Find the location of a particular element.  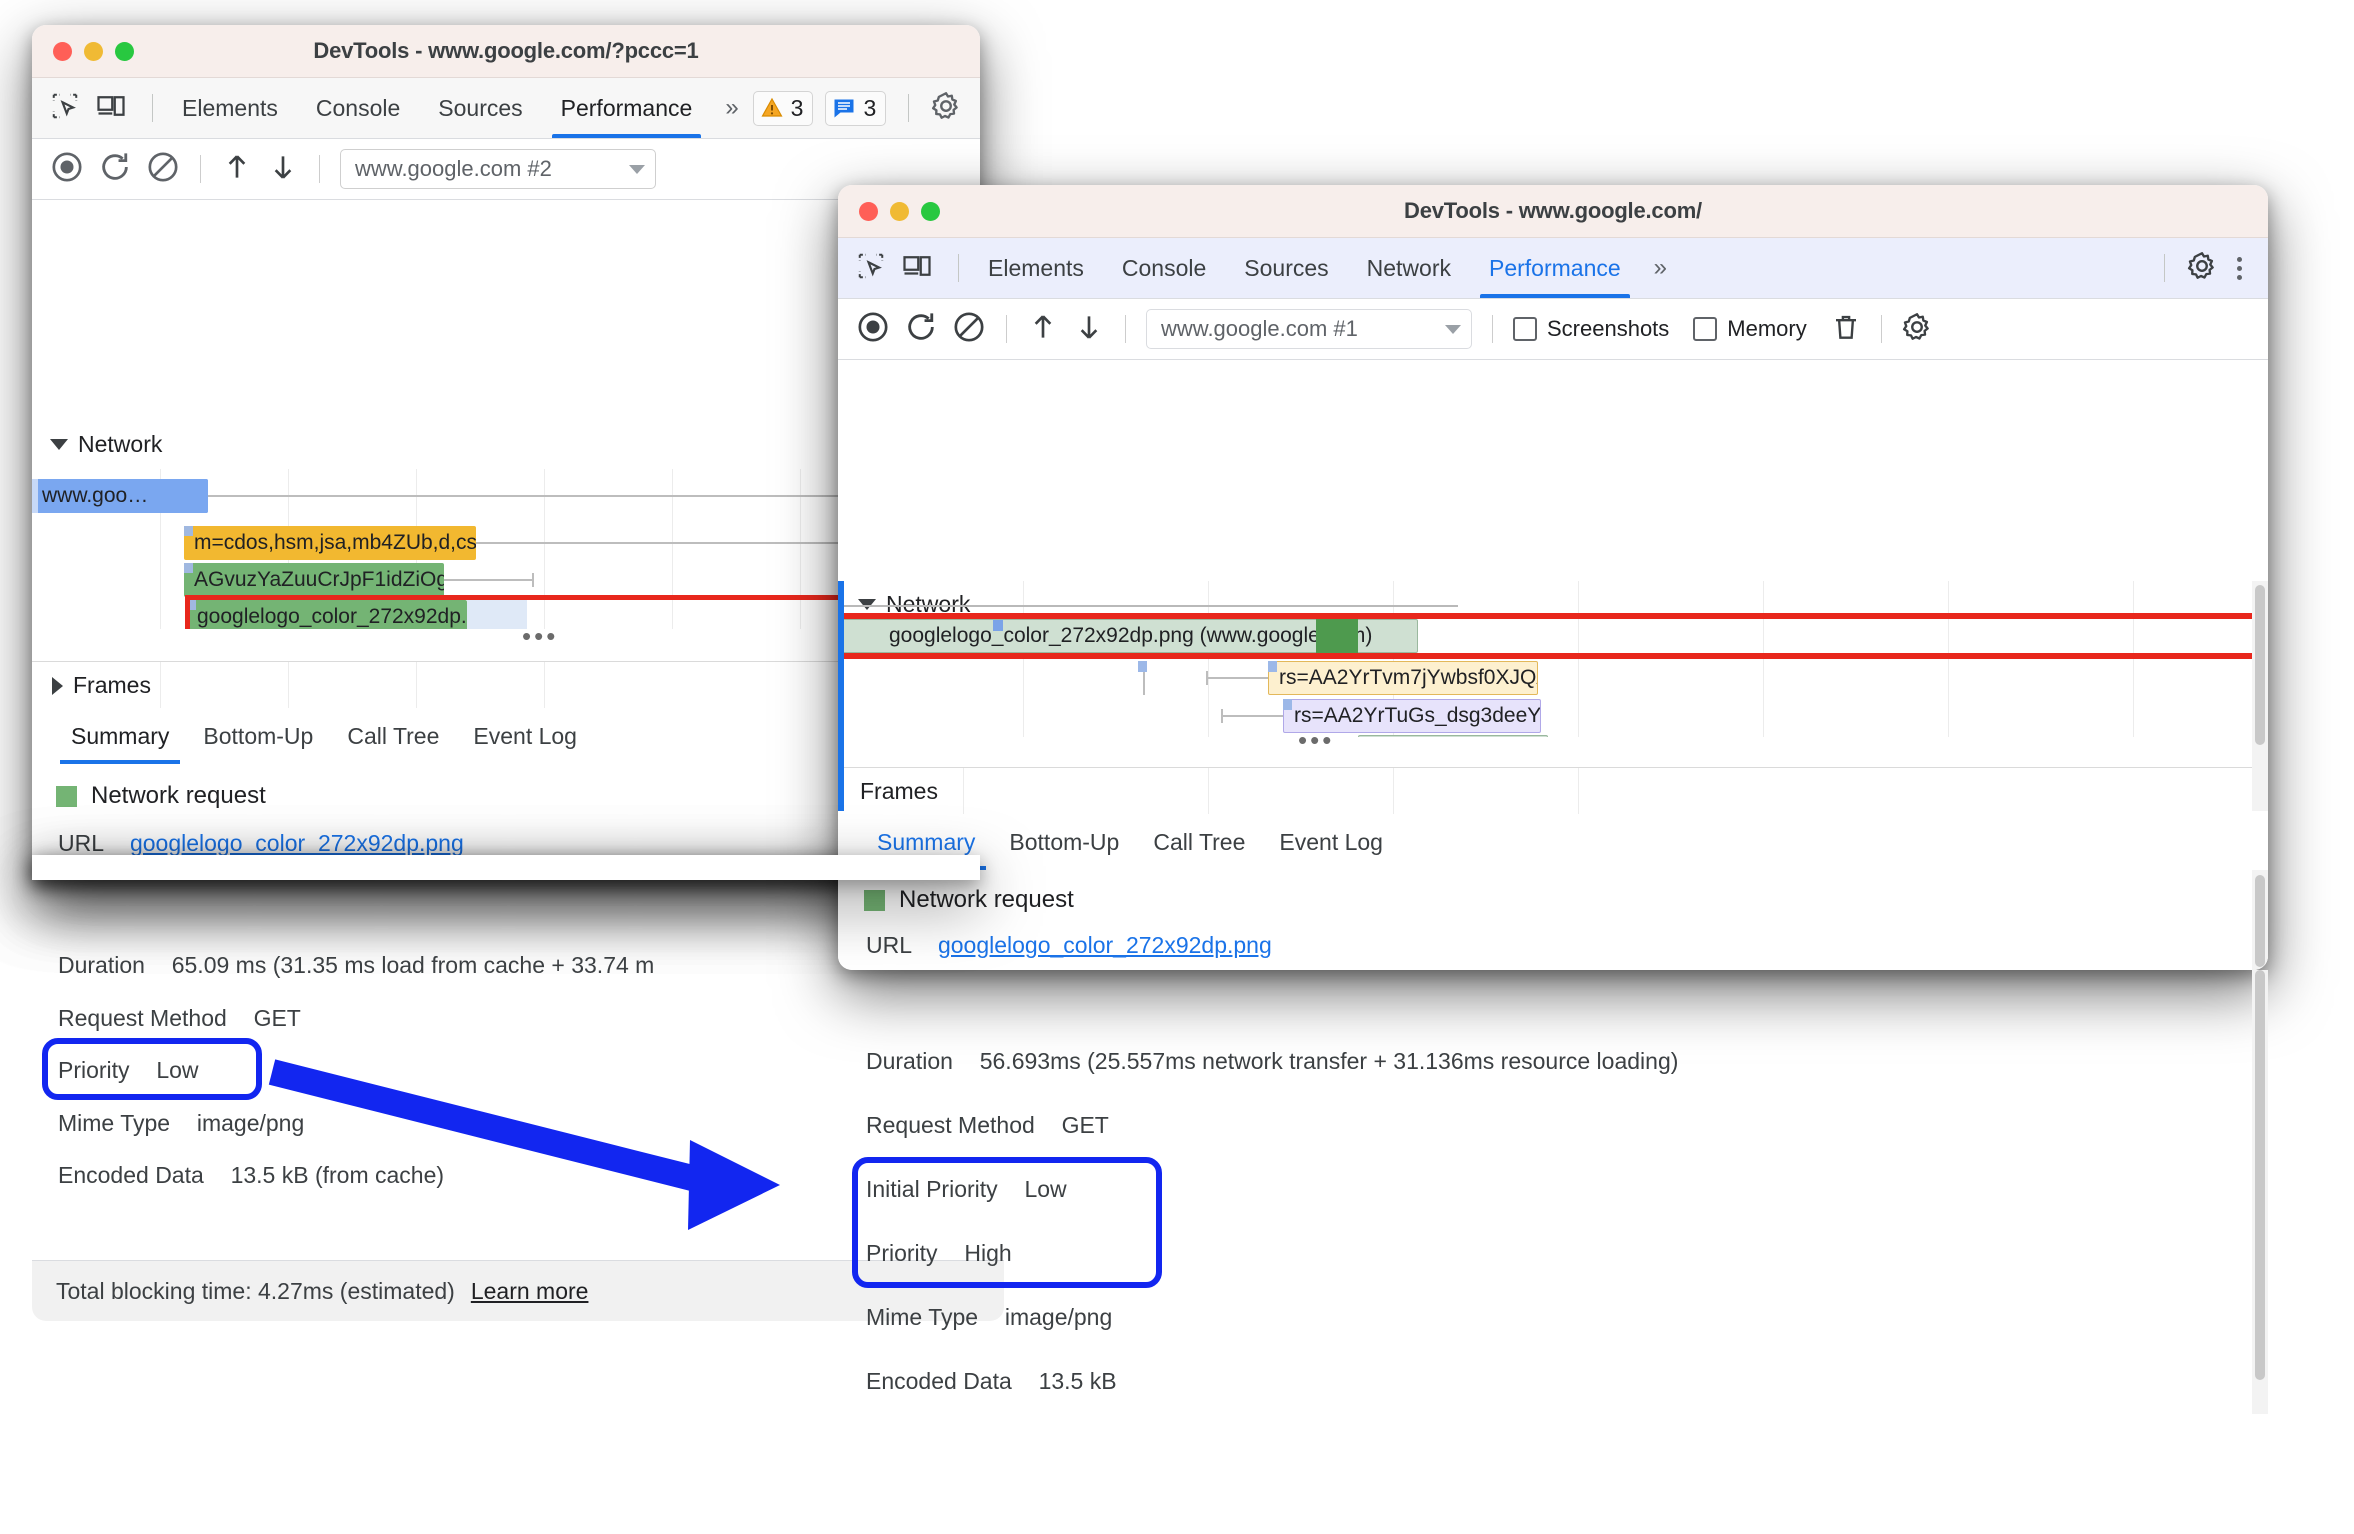

front-tabbar-right is located at coordinates (2211, 268).